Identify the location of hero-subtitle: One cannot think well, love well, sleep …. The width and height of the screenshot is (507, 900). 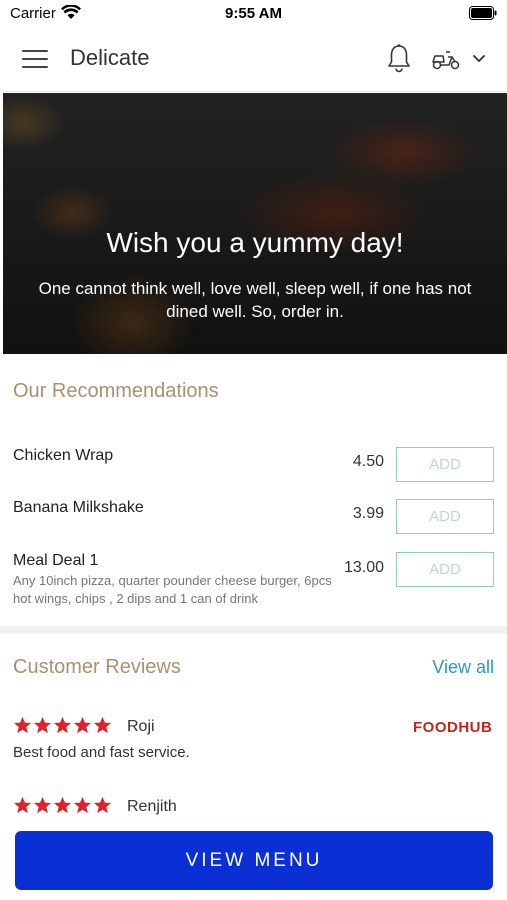
(255, 300).